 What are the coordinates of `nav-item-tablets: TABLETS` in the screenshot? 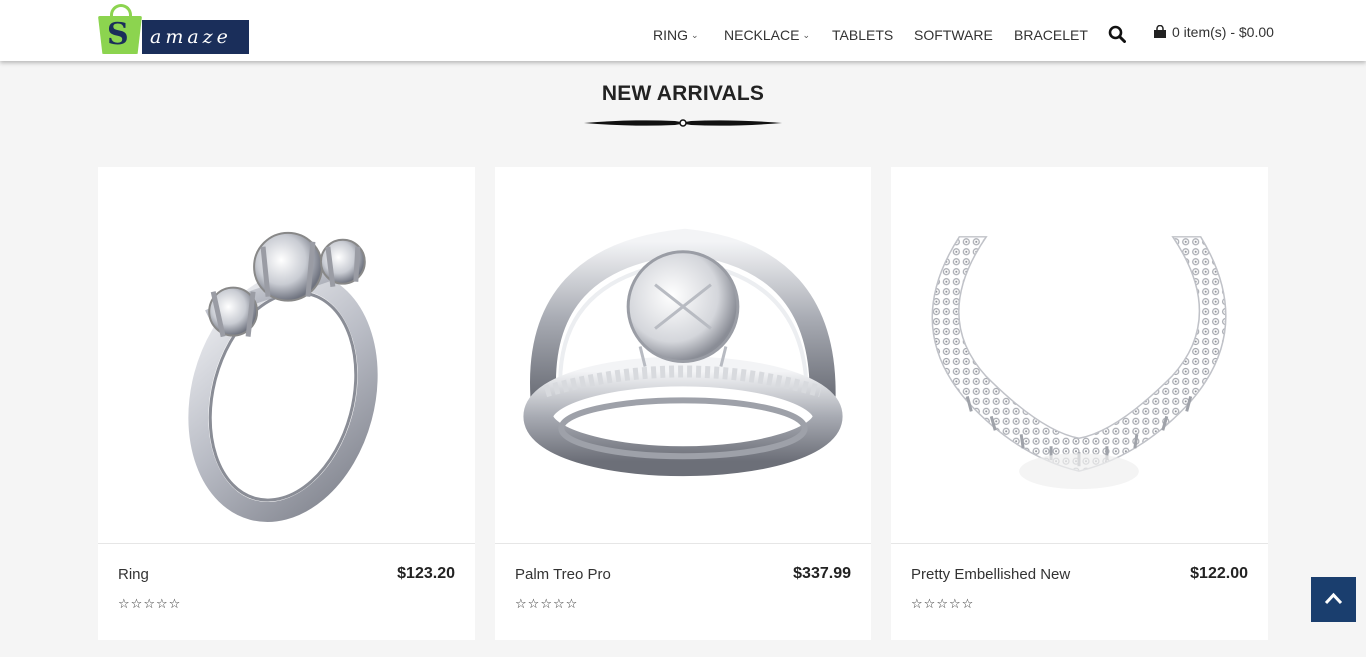 It's located at (862, 35).